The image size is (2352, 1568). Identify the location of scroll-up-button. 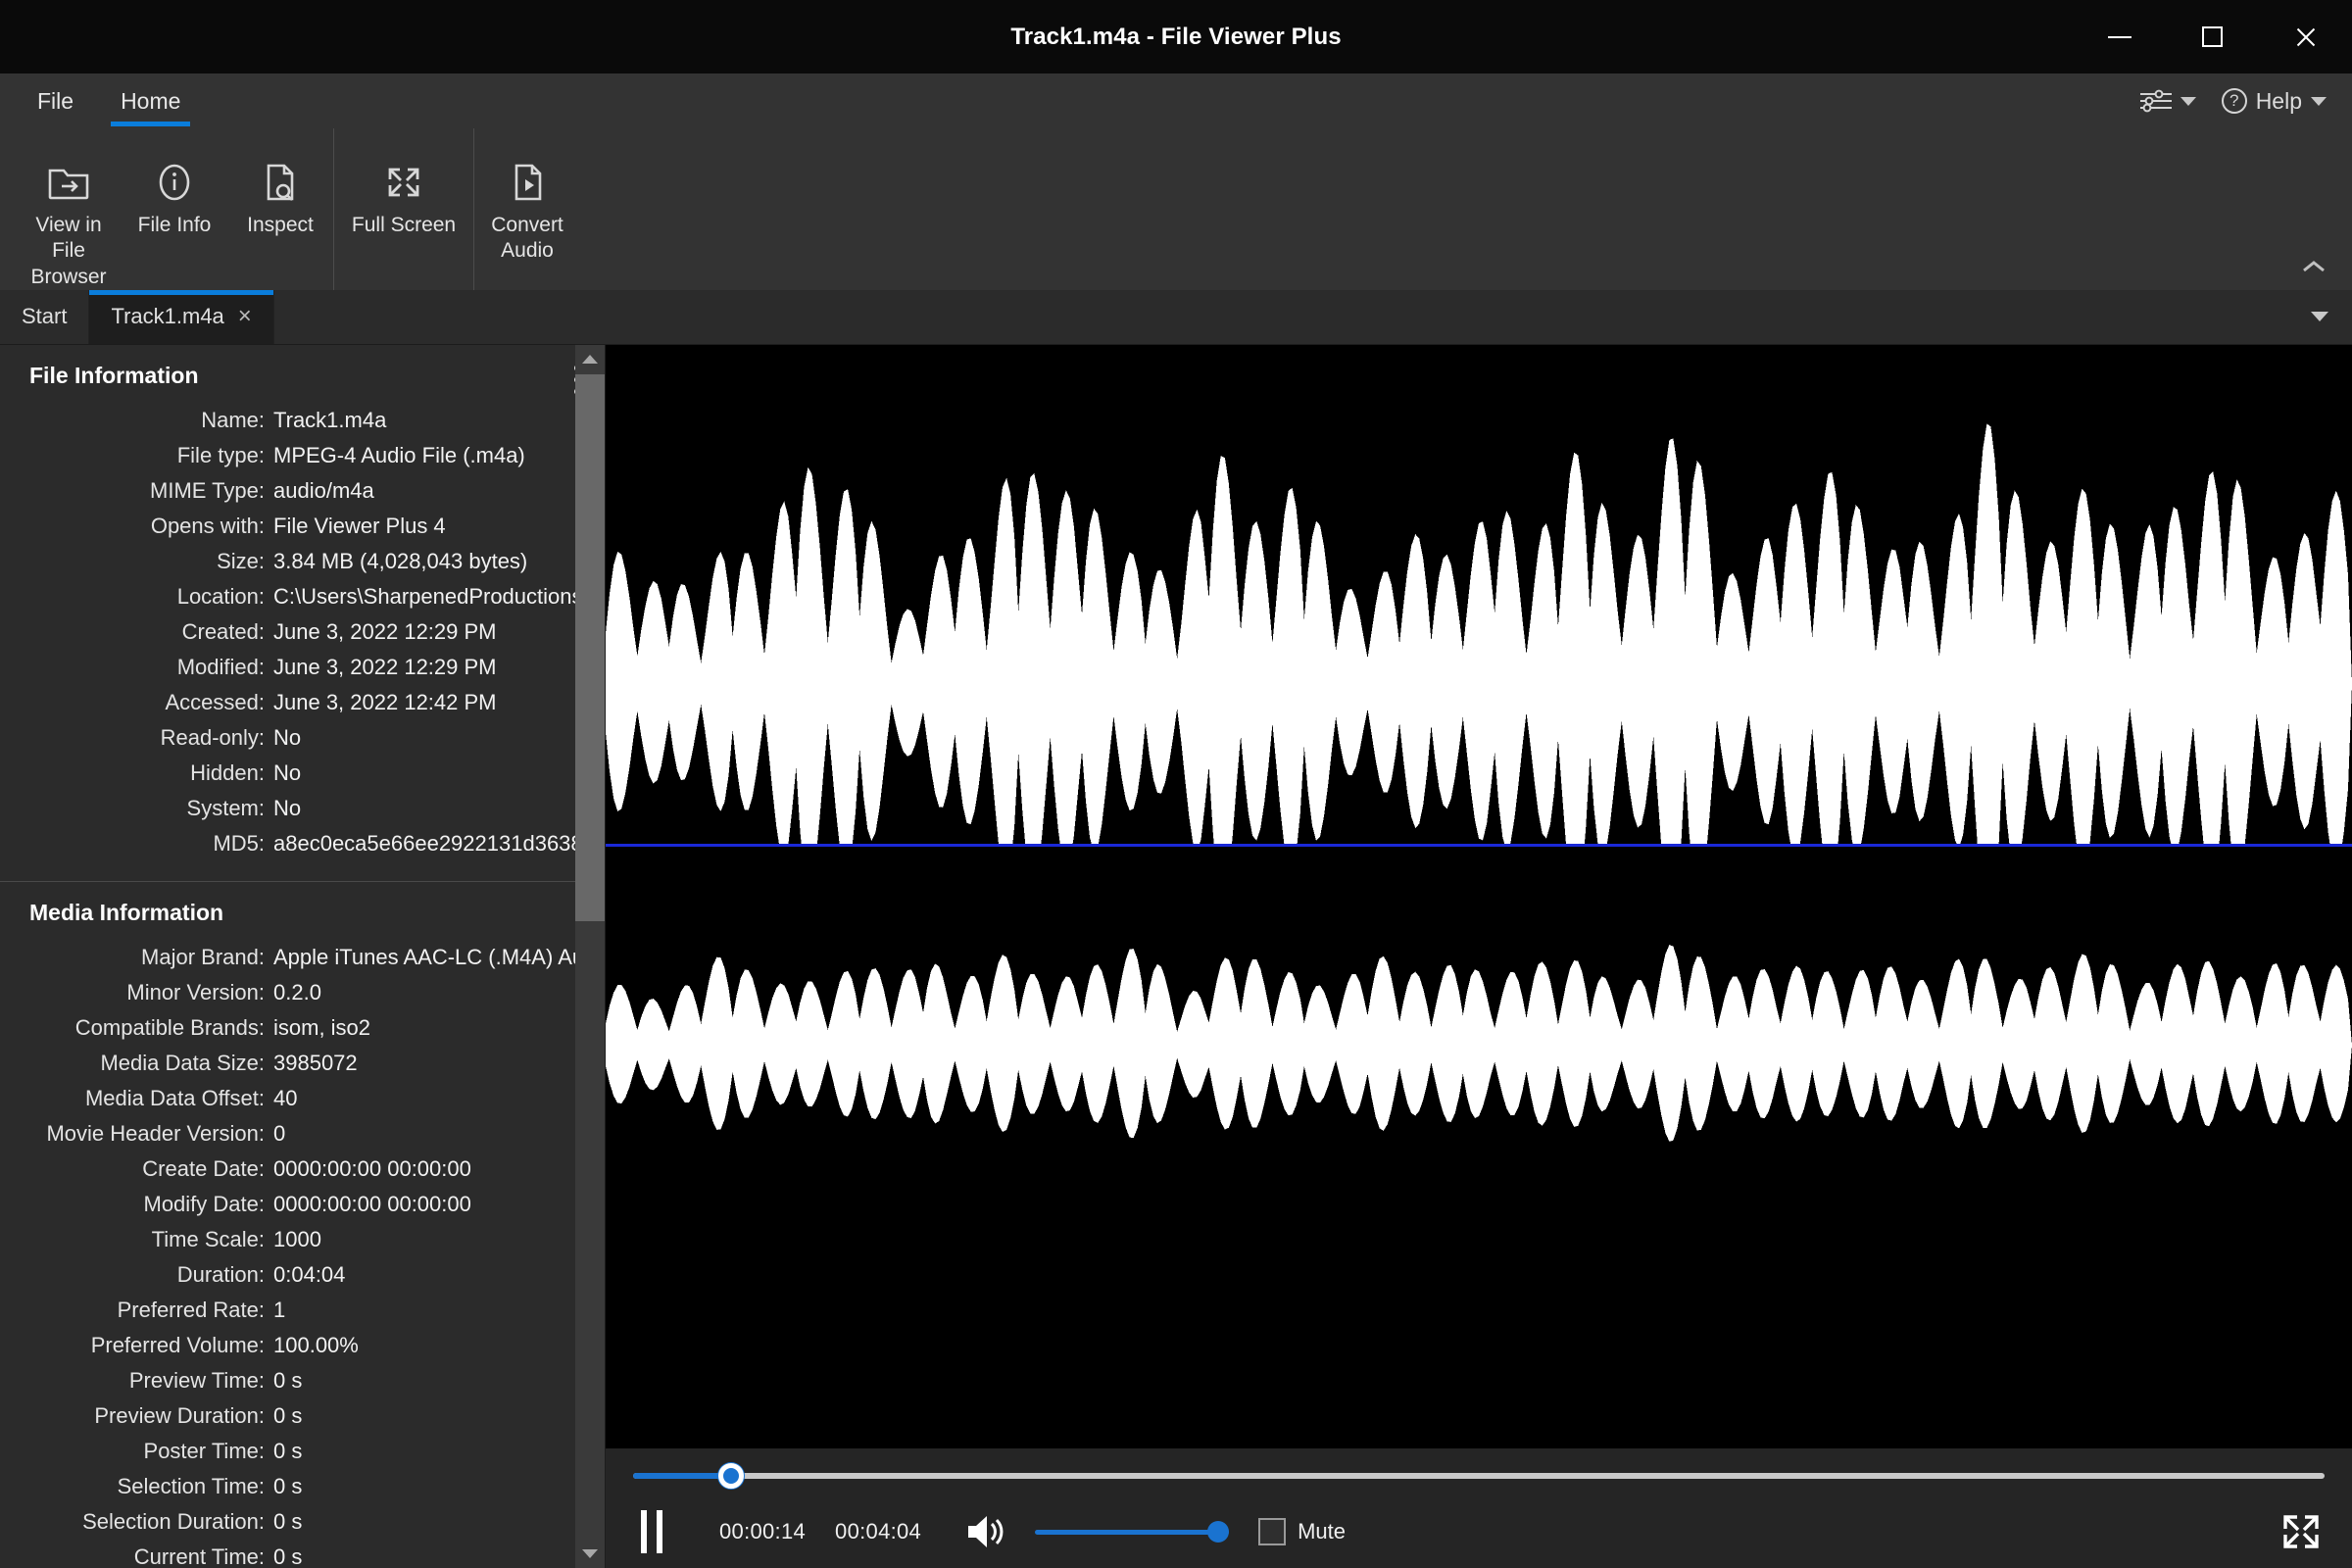
(590, 359).